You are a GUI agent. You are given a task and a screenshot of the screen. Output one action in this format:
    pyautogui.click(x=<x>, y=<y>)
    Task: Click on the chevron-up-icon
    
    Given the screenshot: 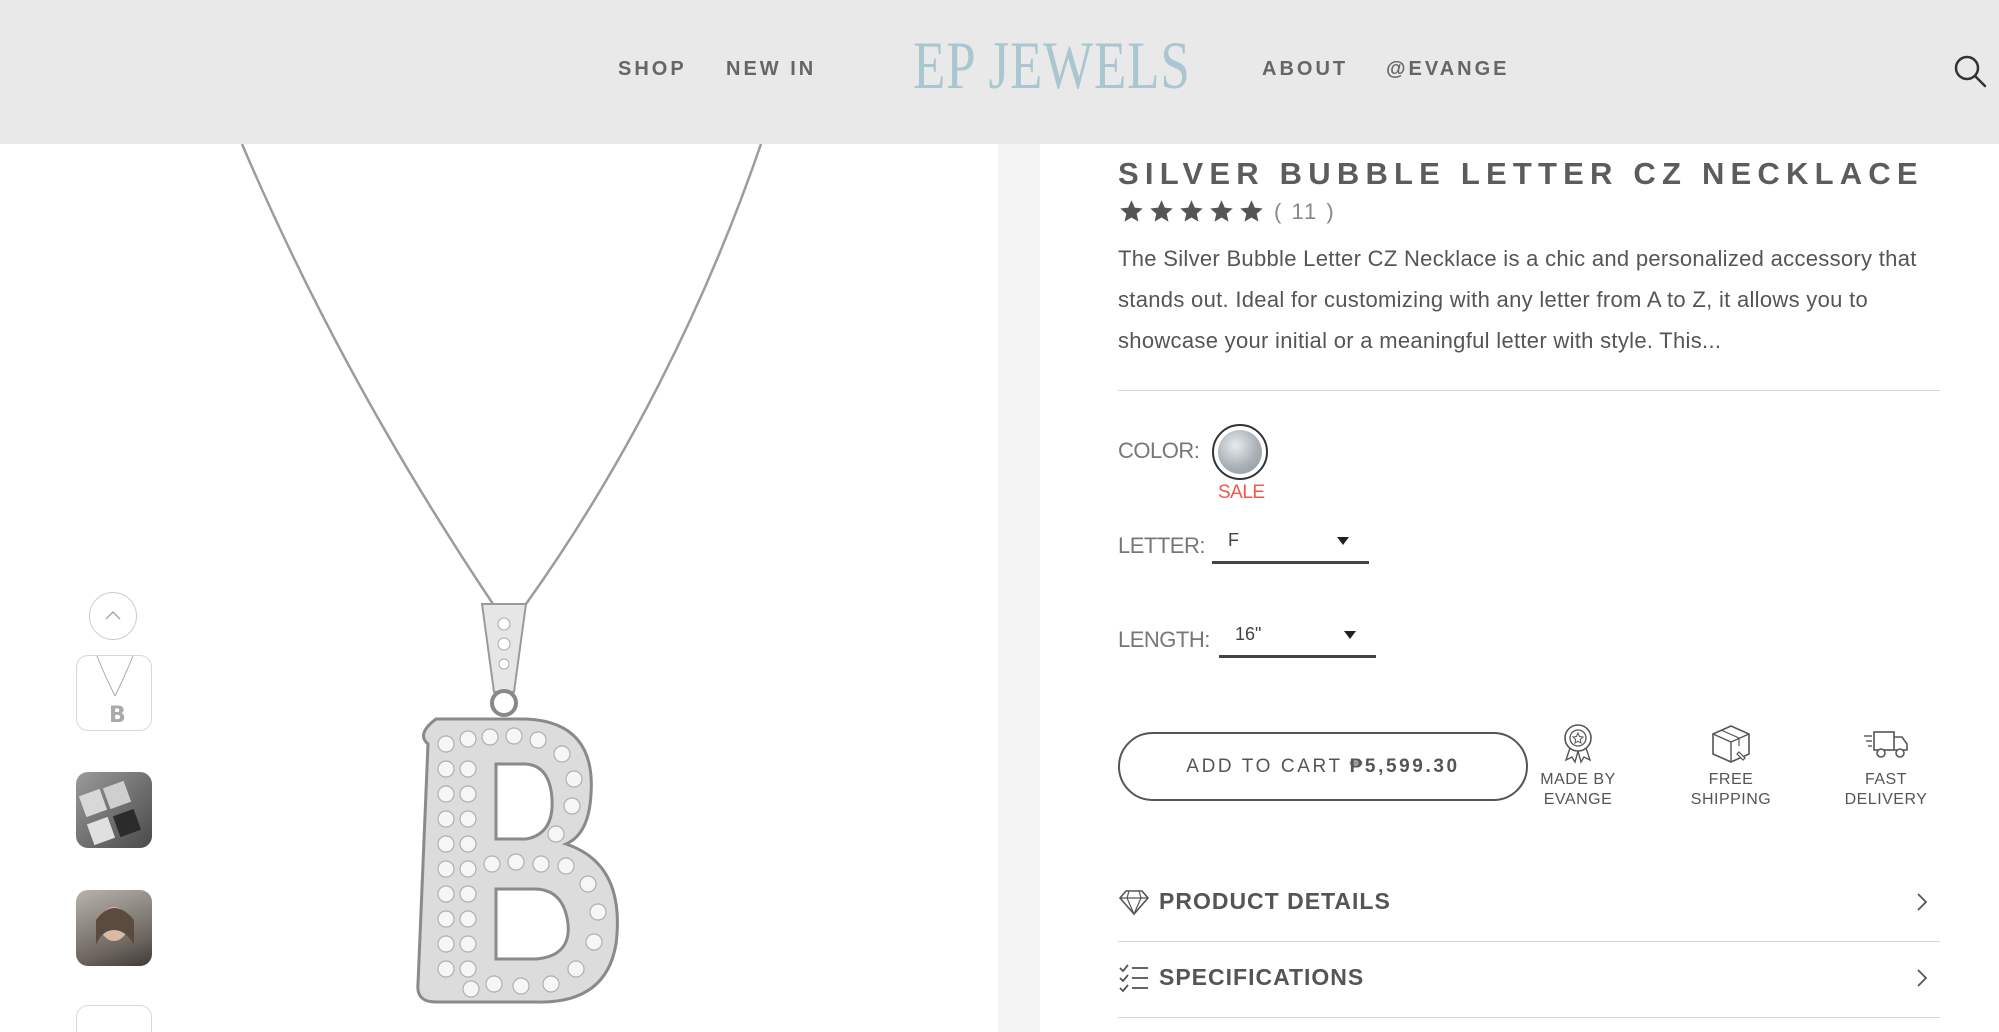 What is the action you would take?
    pyautogui.click(x=113, y=616)
    